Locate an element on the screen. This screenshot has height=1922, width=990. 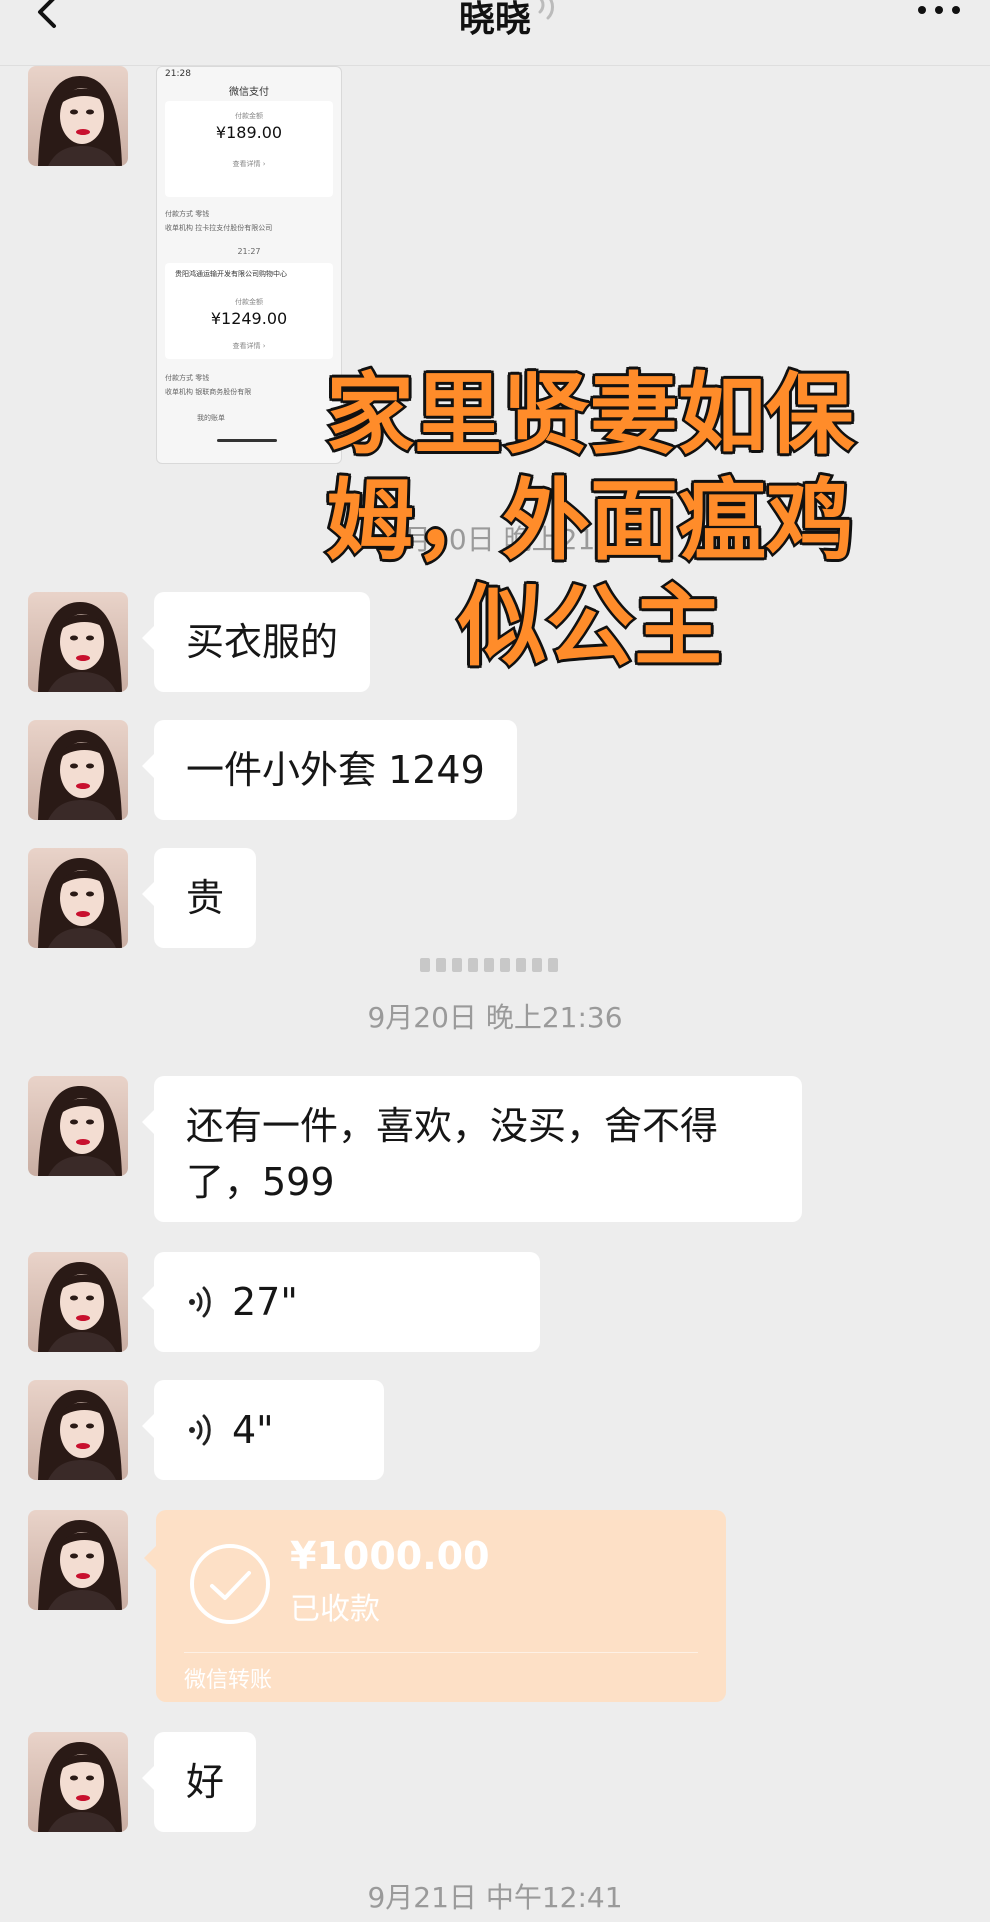
bill-link: 我的账单 is located at coordinates (211, 418).